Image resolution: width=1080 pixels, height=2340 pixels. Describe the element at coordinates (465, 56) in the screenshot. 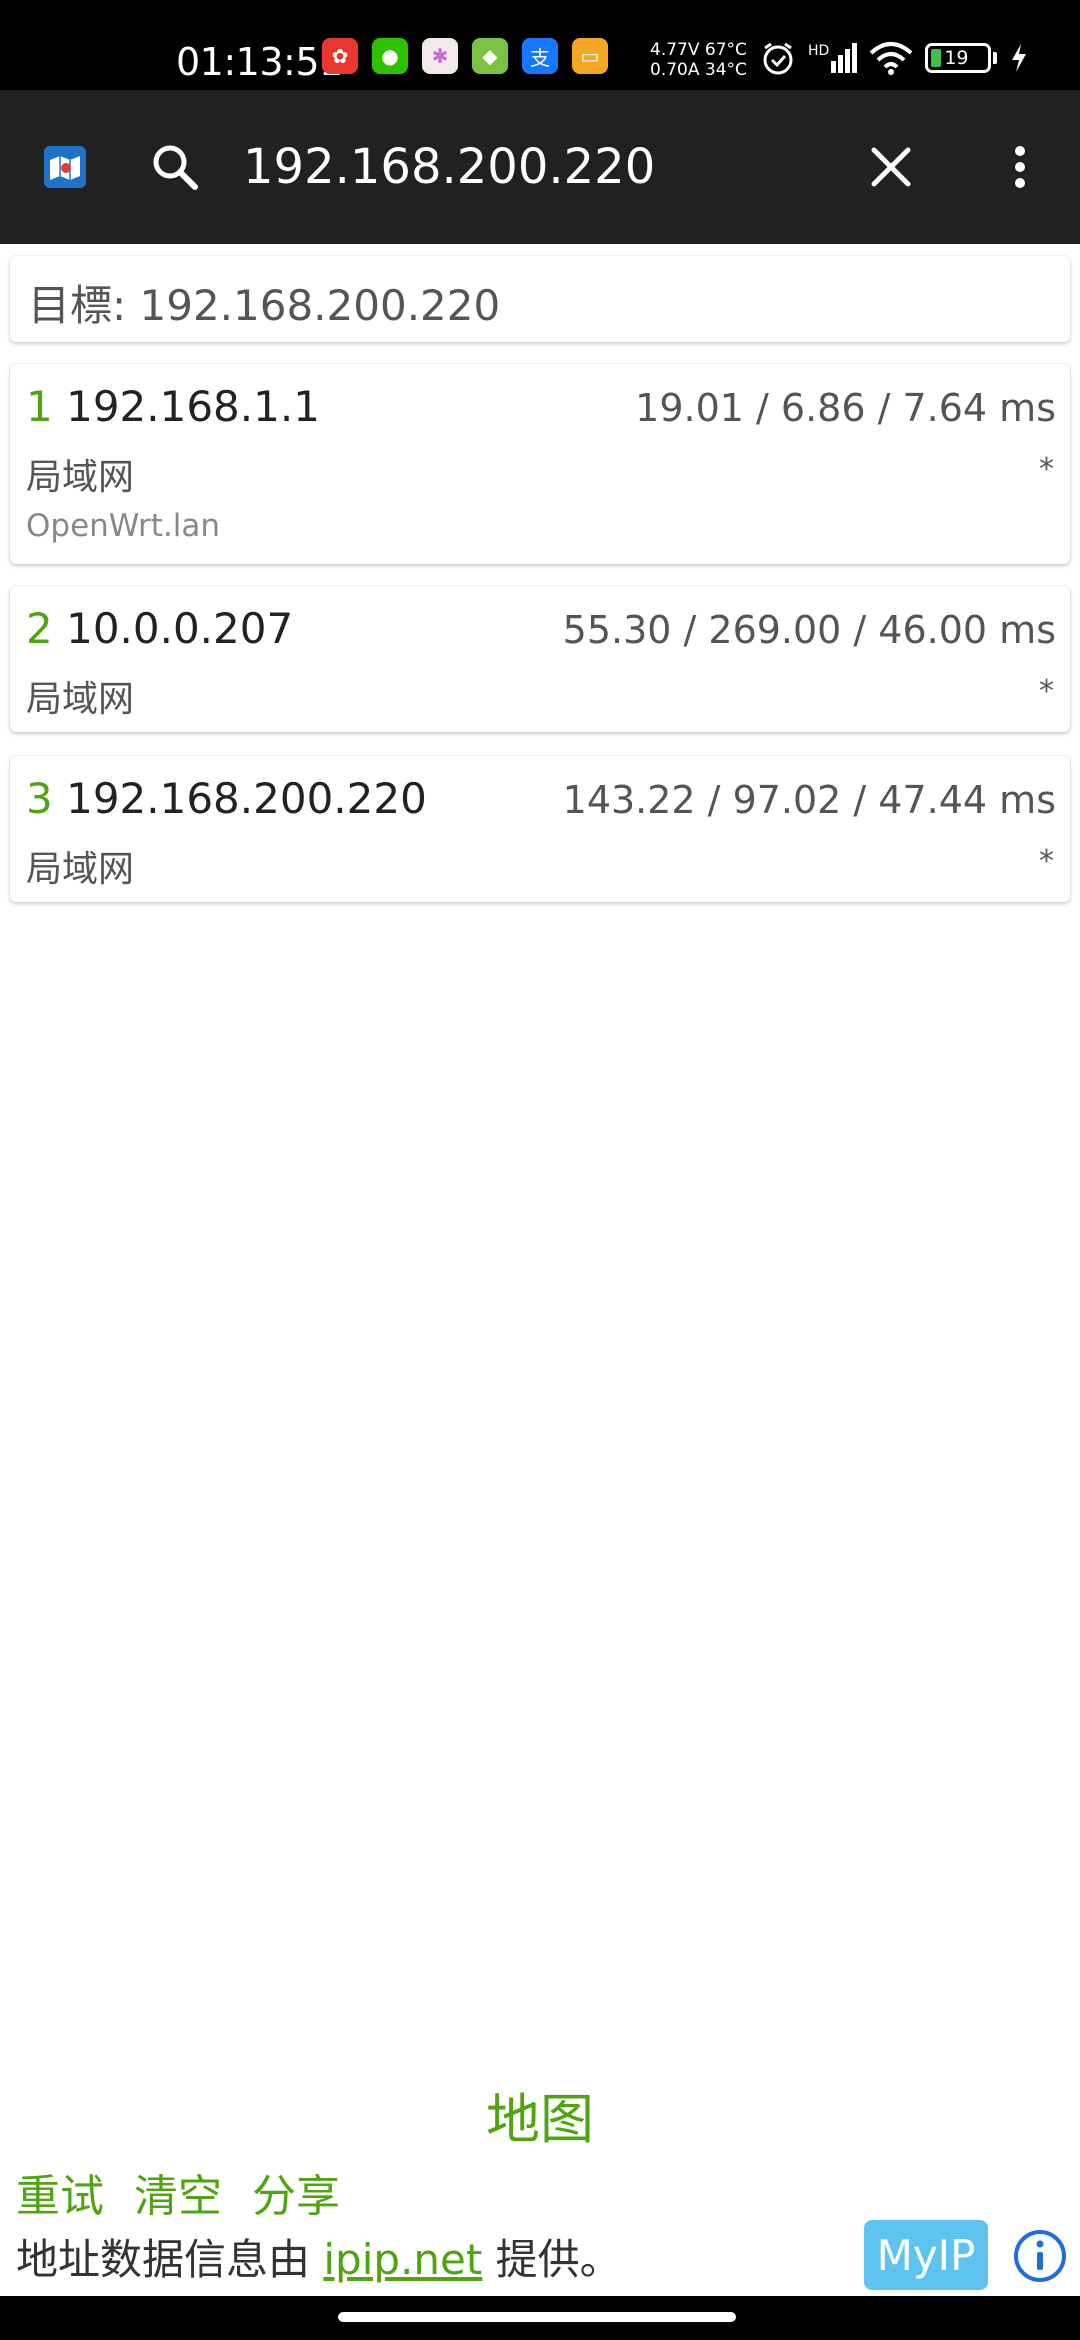

I see `notification-icons: ✿ ● ✱ ◆ 支 ▭` at that location.